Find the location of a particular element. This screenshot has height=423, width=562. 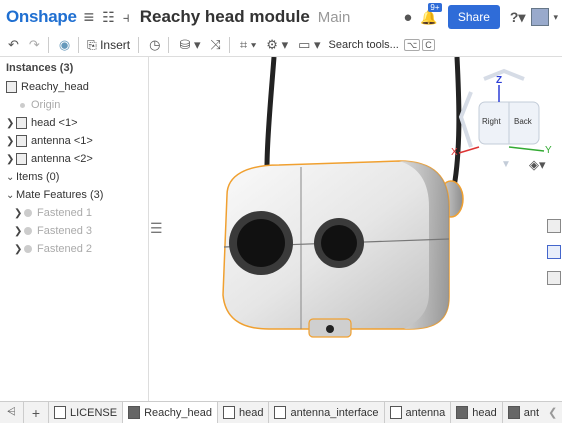

mate-fastened-2: ❯ Fastened 2 is located at coordinates (53, 249).